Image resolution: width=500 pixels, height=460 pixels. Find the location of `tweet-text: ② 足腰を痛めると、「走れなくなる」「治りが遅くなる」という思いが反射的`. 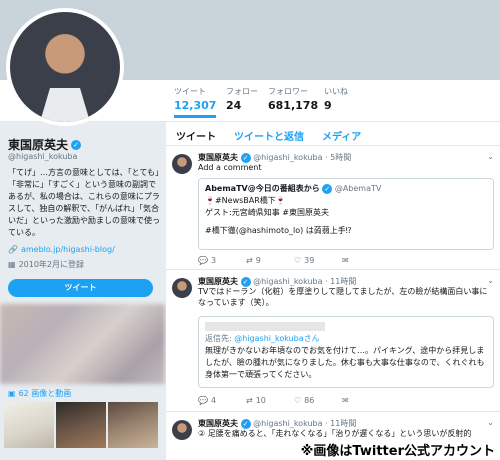

tweet-text: ② 足腰を痛めると、「走れなくなる」「治りが遅くなる」という思いが反射的 is located at coordinates (335, 433).